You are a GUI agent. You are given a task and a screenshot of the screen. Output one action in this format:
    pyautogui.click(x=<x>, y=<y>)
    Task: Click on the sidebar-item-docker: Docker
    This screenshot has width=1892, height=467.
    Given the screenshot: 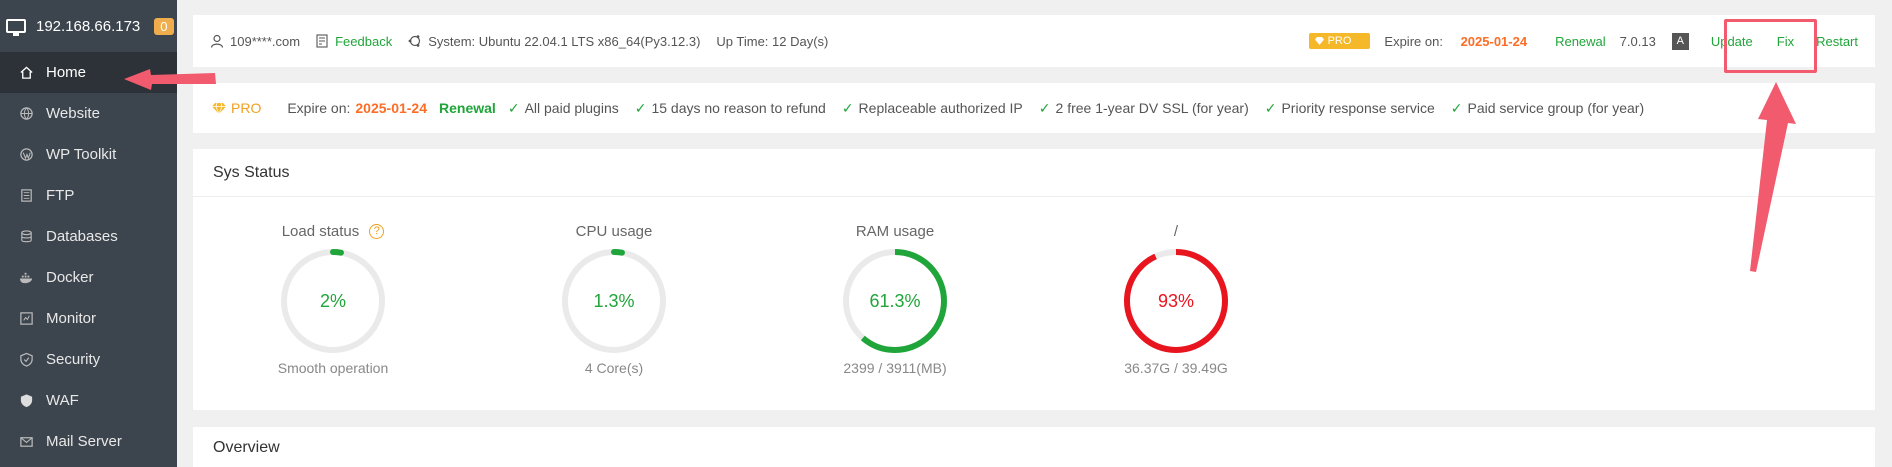 What is the action you would take?
    pyautogui.click(x=88, y=277)
    